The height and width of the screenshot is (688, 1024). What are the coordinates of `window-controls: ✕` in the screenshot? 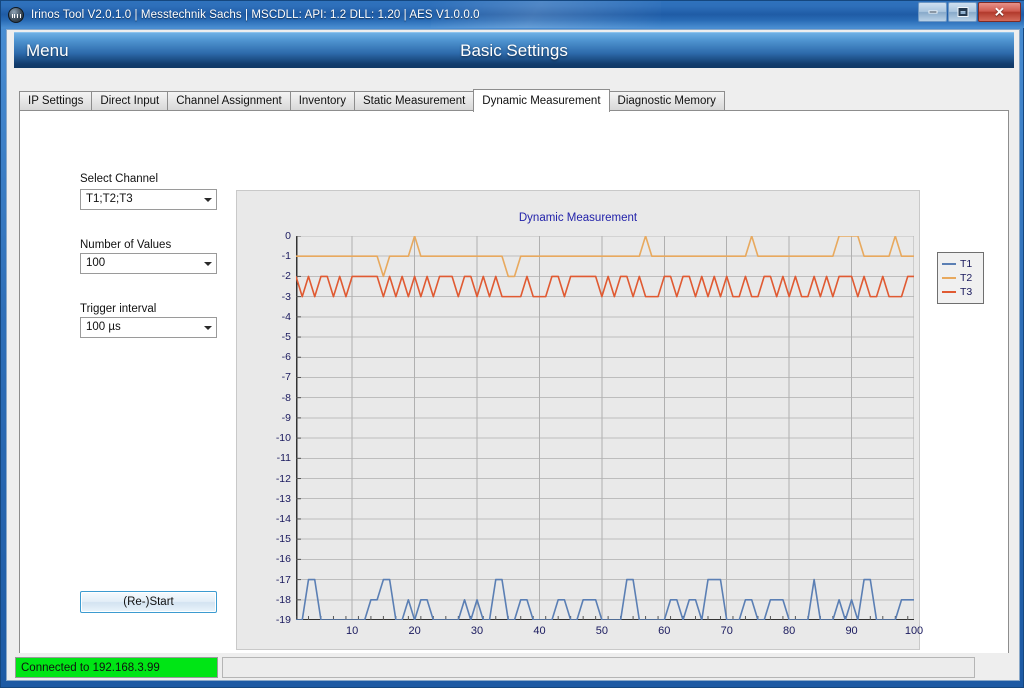 It's located at (969, 12).